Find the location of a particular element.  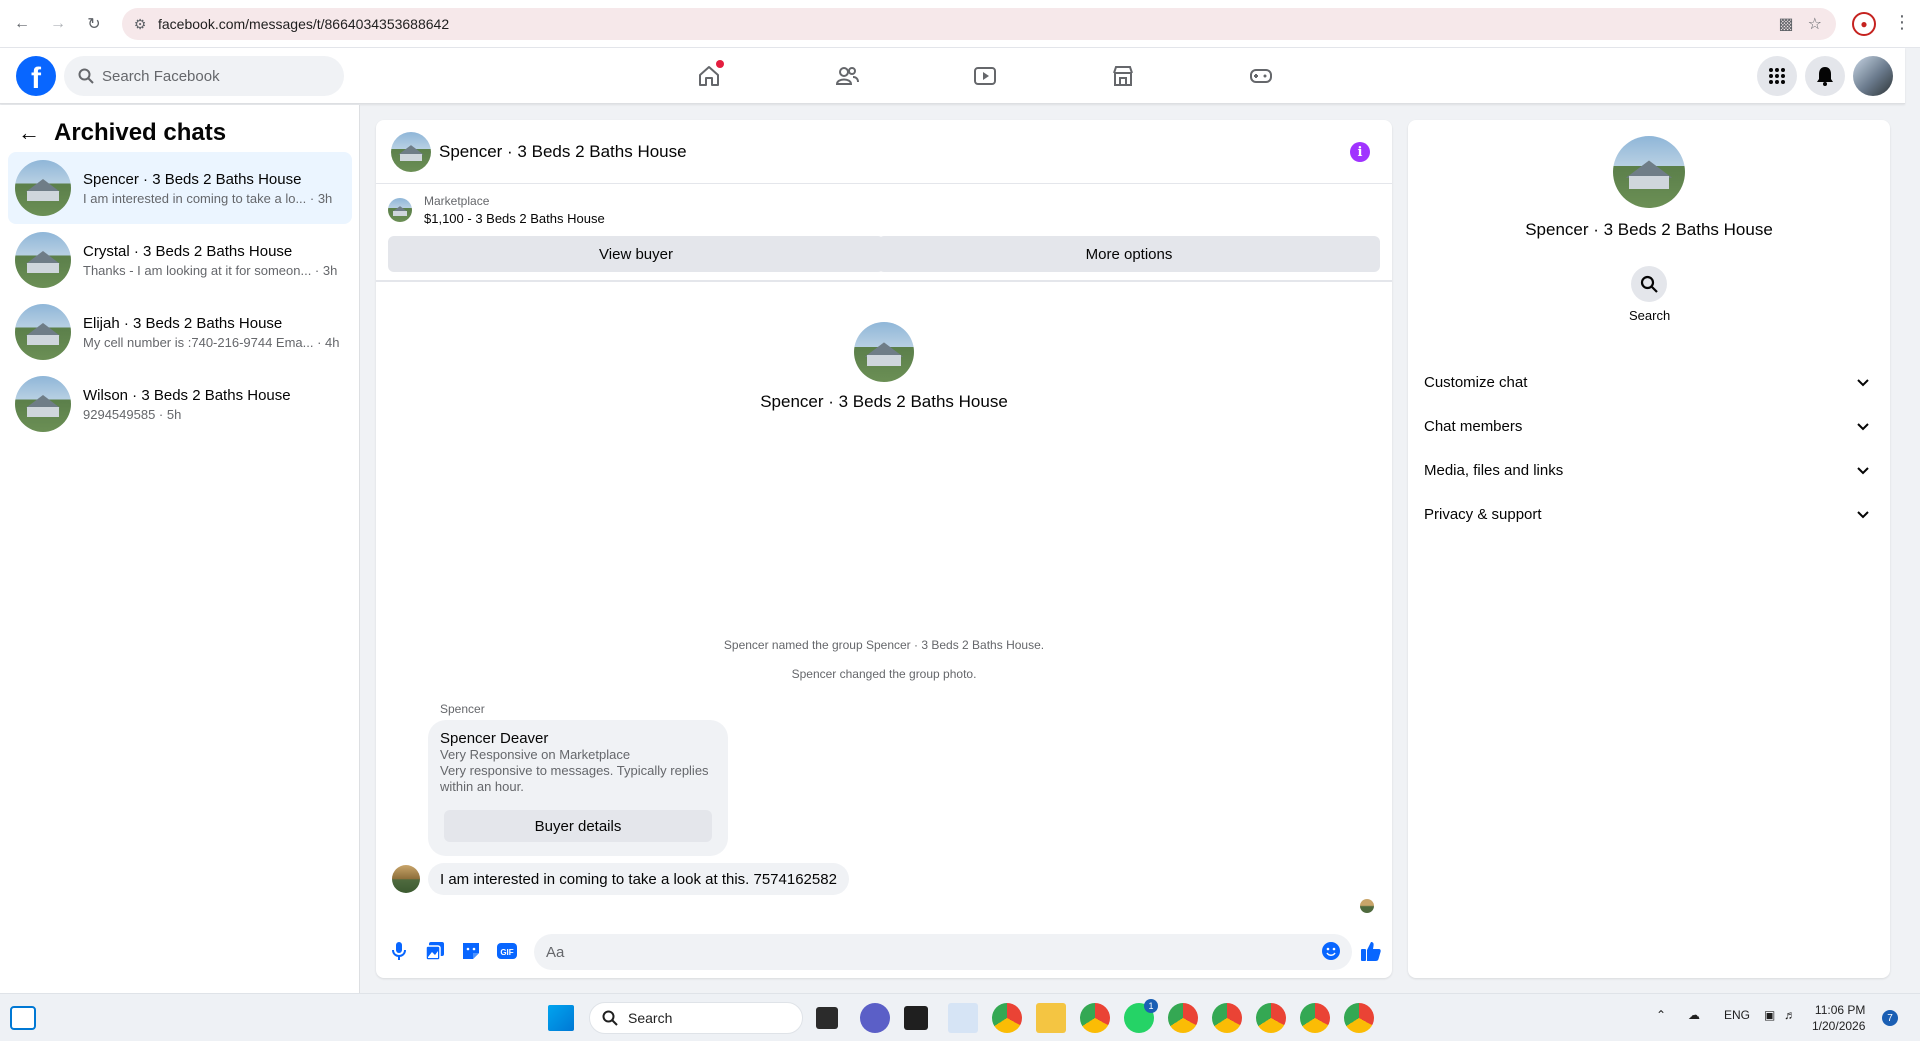

clock-date: 1/20/2026 is located at coordinates (1839, 1026).